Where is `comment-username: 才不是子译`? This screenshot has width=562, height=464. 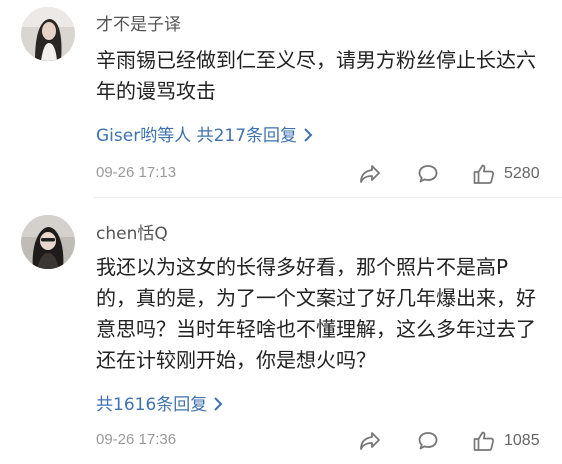
comment-username: 才不是子译 is located at coordinates (138, 22).